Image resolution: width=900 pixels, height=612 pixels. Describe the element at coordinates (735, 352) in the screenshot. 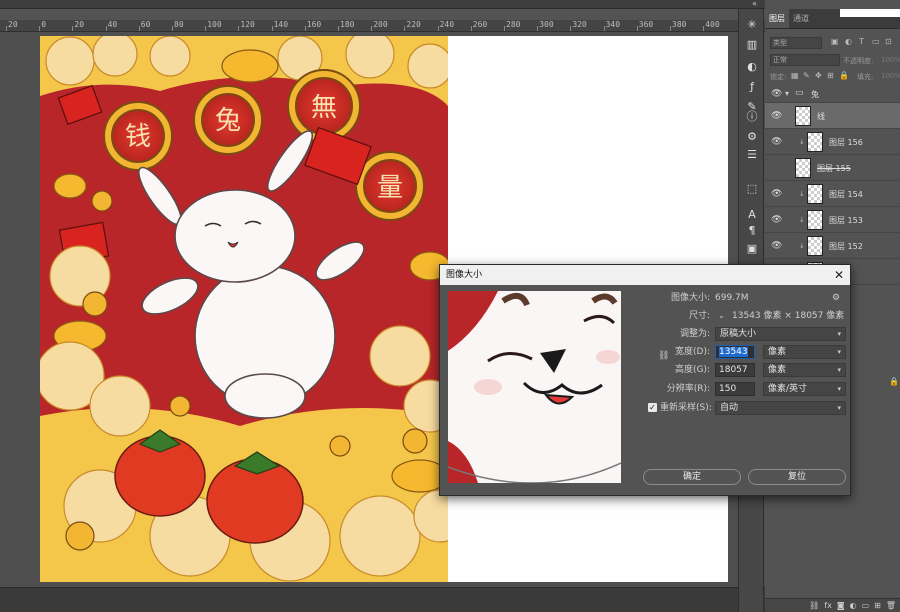

I see `width-input: 13543` at that location.